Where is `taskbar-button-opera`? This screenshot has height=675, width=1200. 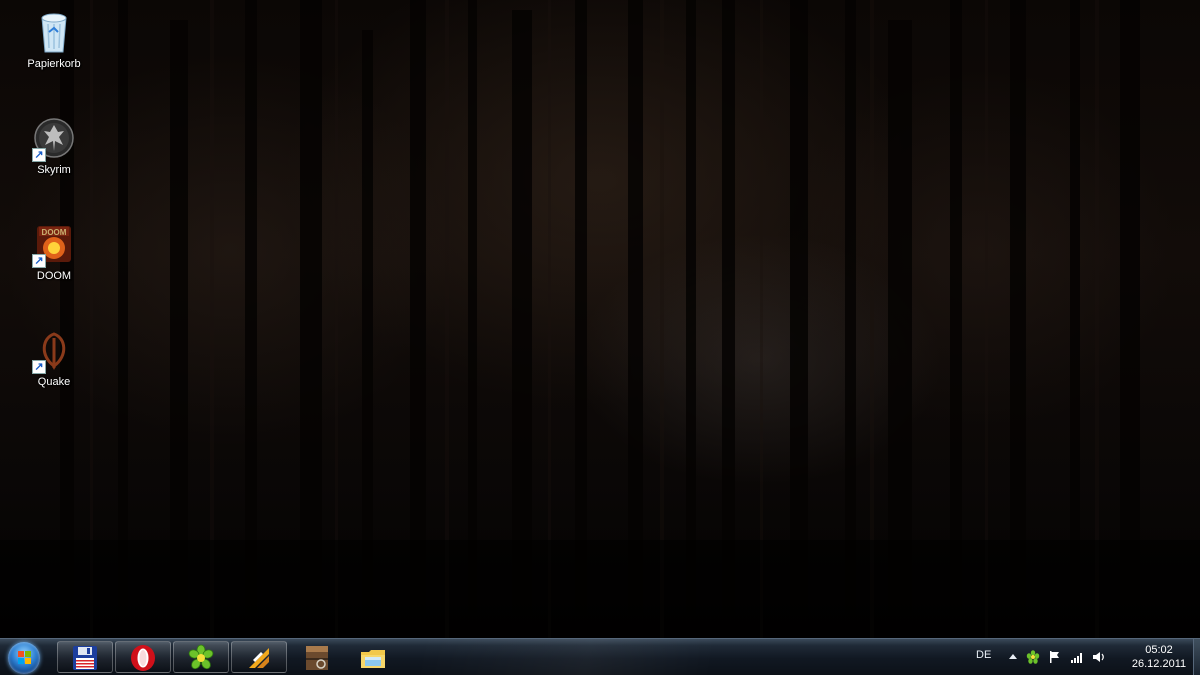
taskbar-button-opera is located at coordinates (143, 657).